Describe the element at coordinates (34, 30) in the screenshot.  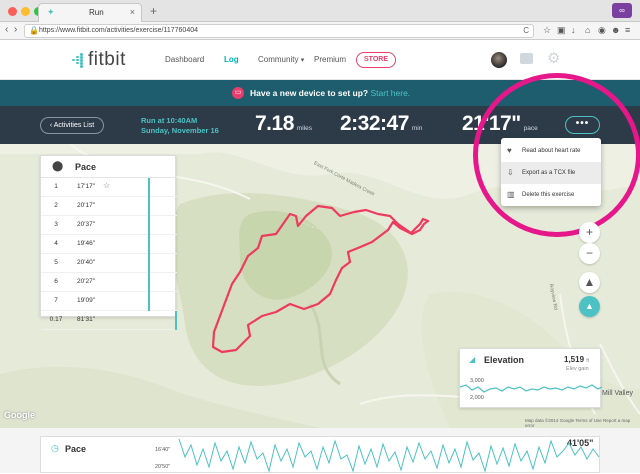
I see `lock-icon: 🔒` at that location.